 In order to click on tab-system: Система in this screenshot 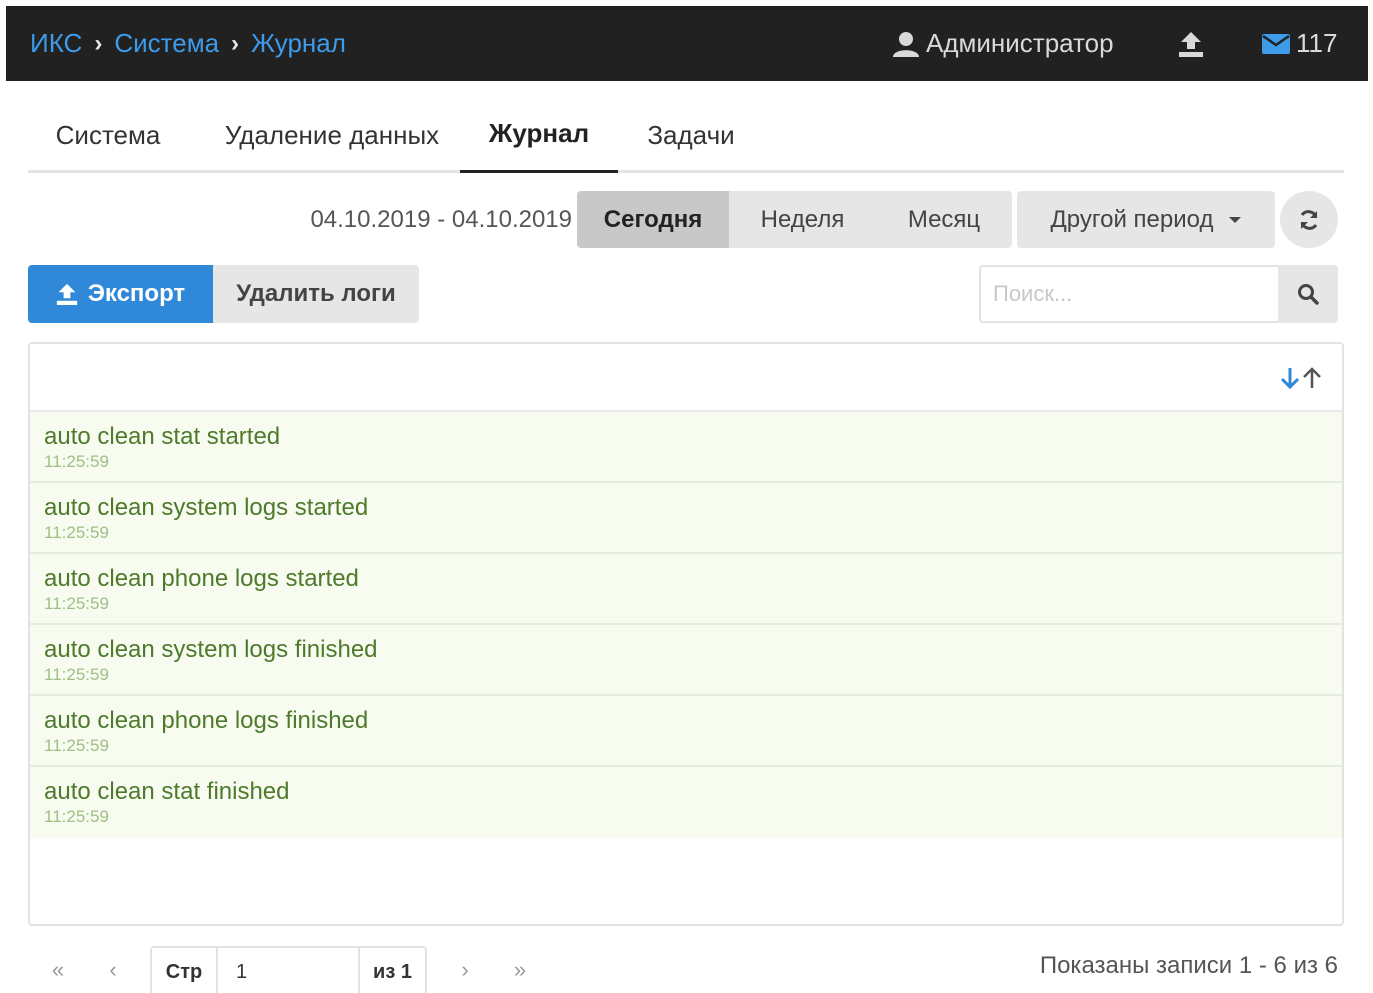, I will do `click(108, 135)`.